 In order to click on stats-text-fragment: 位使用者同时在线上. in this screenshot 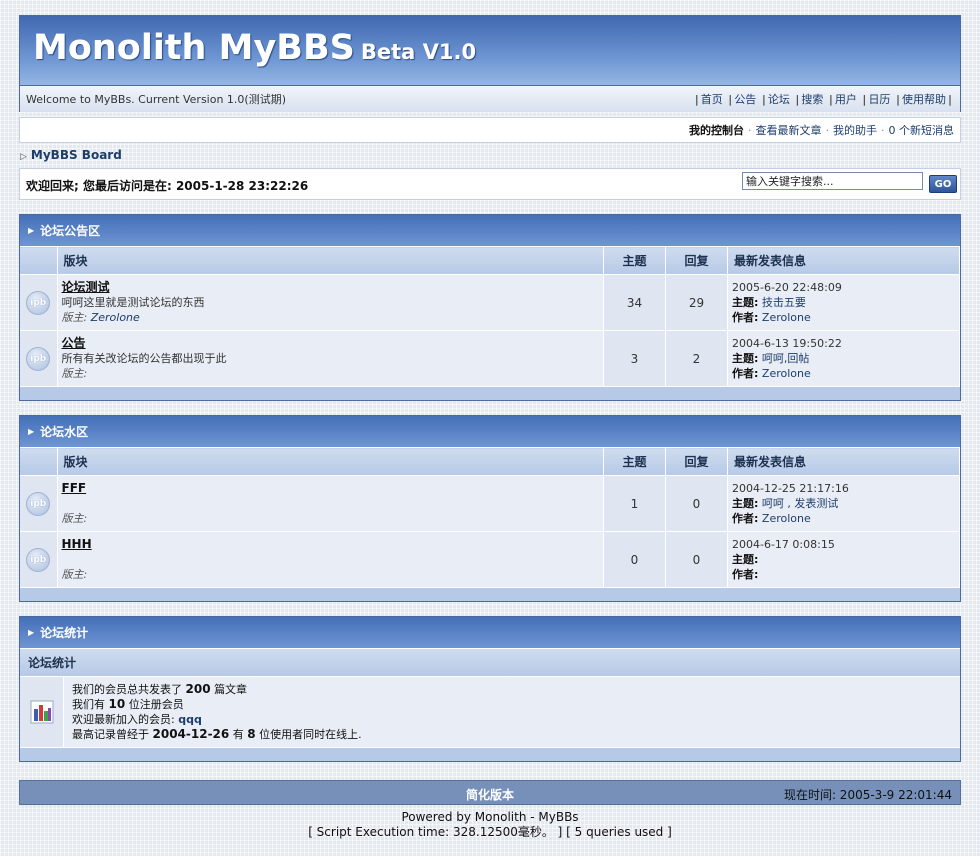, I will do `click(310, 734)`.